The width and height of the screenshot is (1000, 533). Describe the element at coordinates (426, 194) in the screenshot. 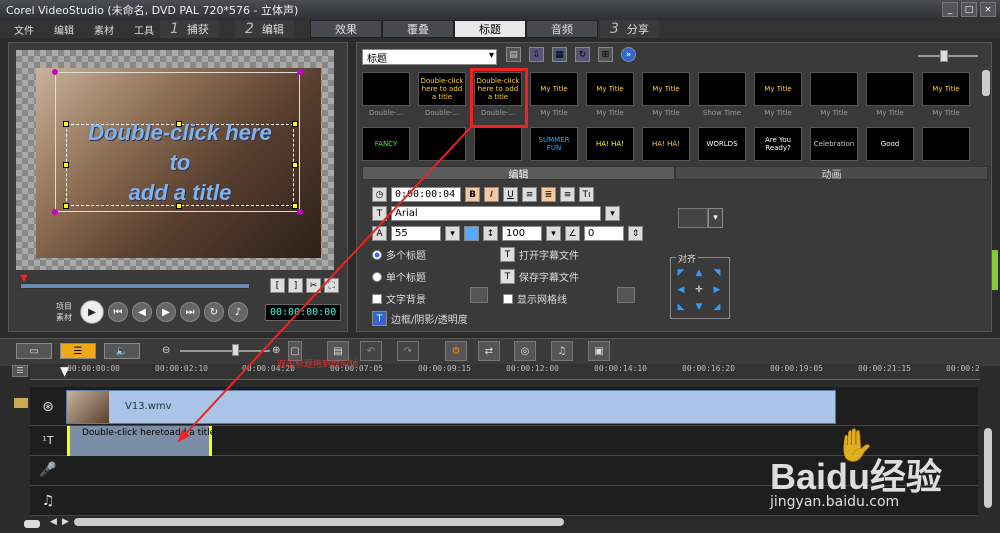

I see `duration-field: 0:00:00:04` at that location.